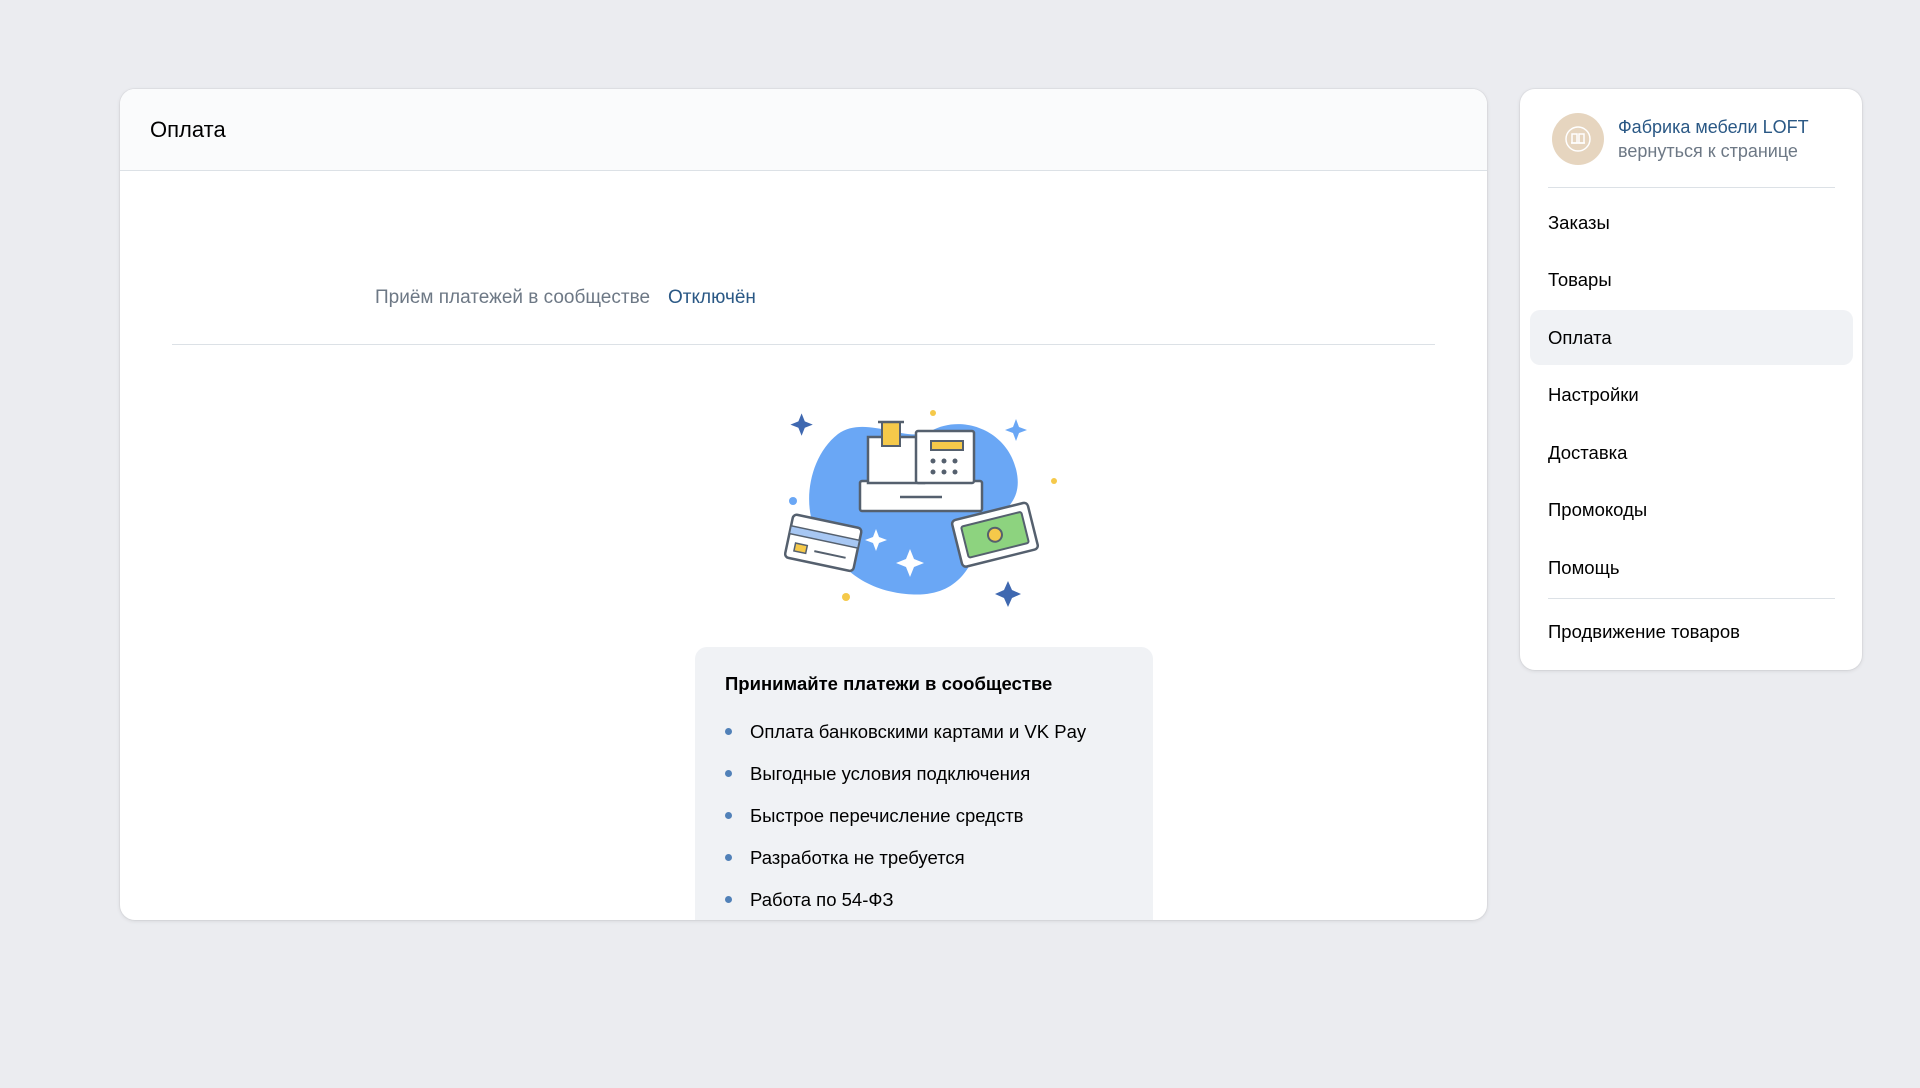  I want to click on section-divider, so click(803, 344).